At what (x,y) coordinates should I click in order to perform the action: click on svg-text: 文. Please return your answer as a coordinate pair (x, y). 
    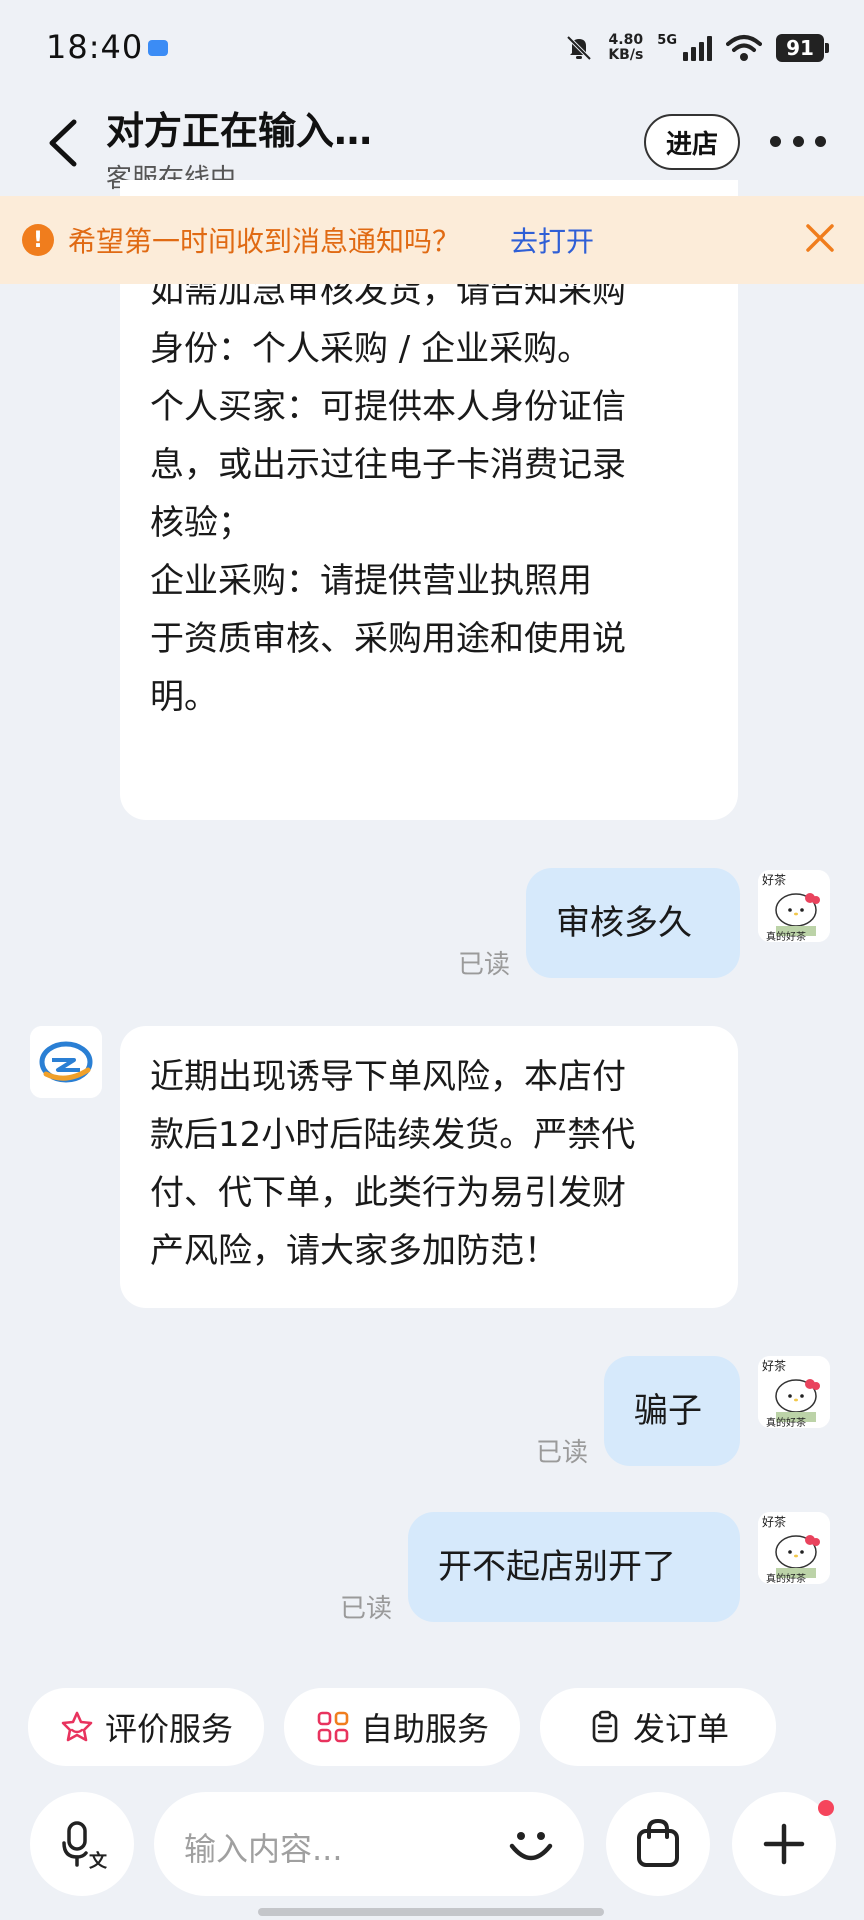
    Looking at the image, I should click on (98, 1860).